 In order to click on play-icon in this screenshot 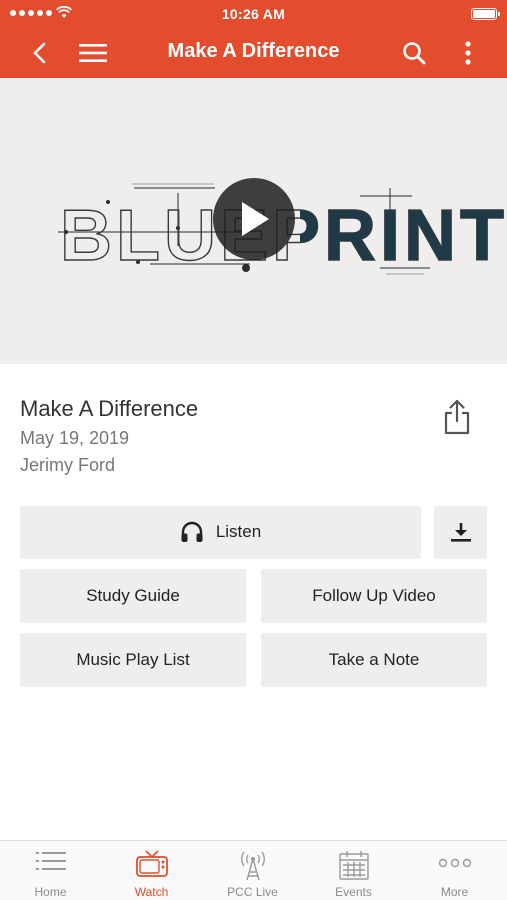, I will do `click(255, 219)`.